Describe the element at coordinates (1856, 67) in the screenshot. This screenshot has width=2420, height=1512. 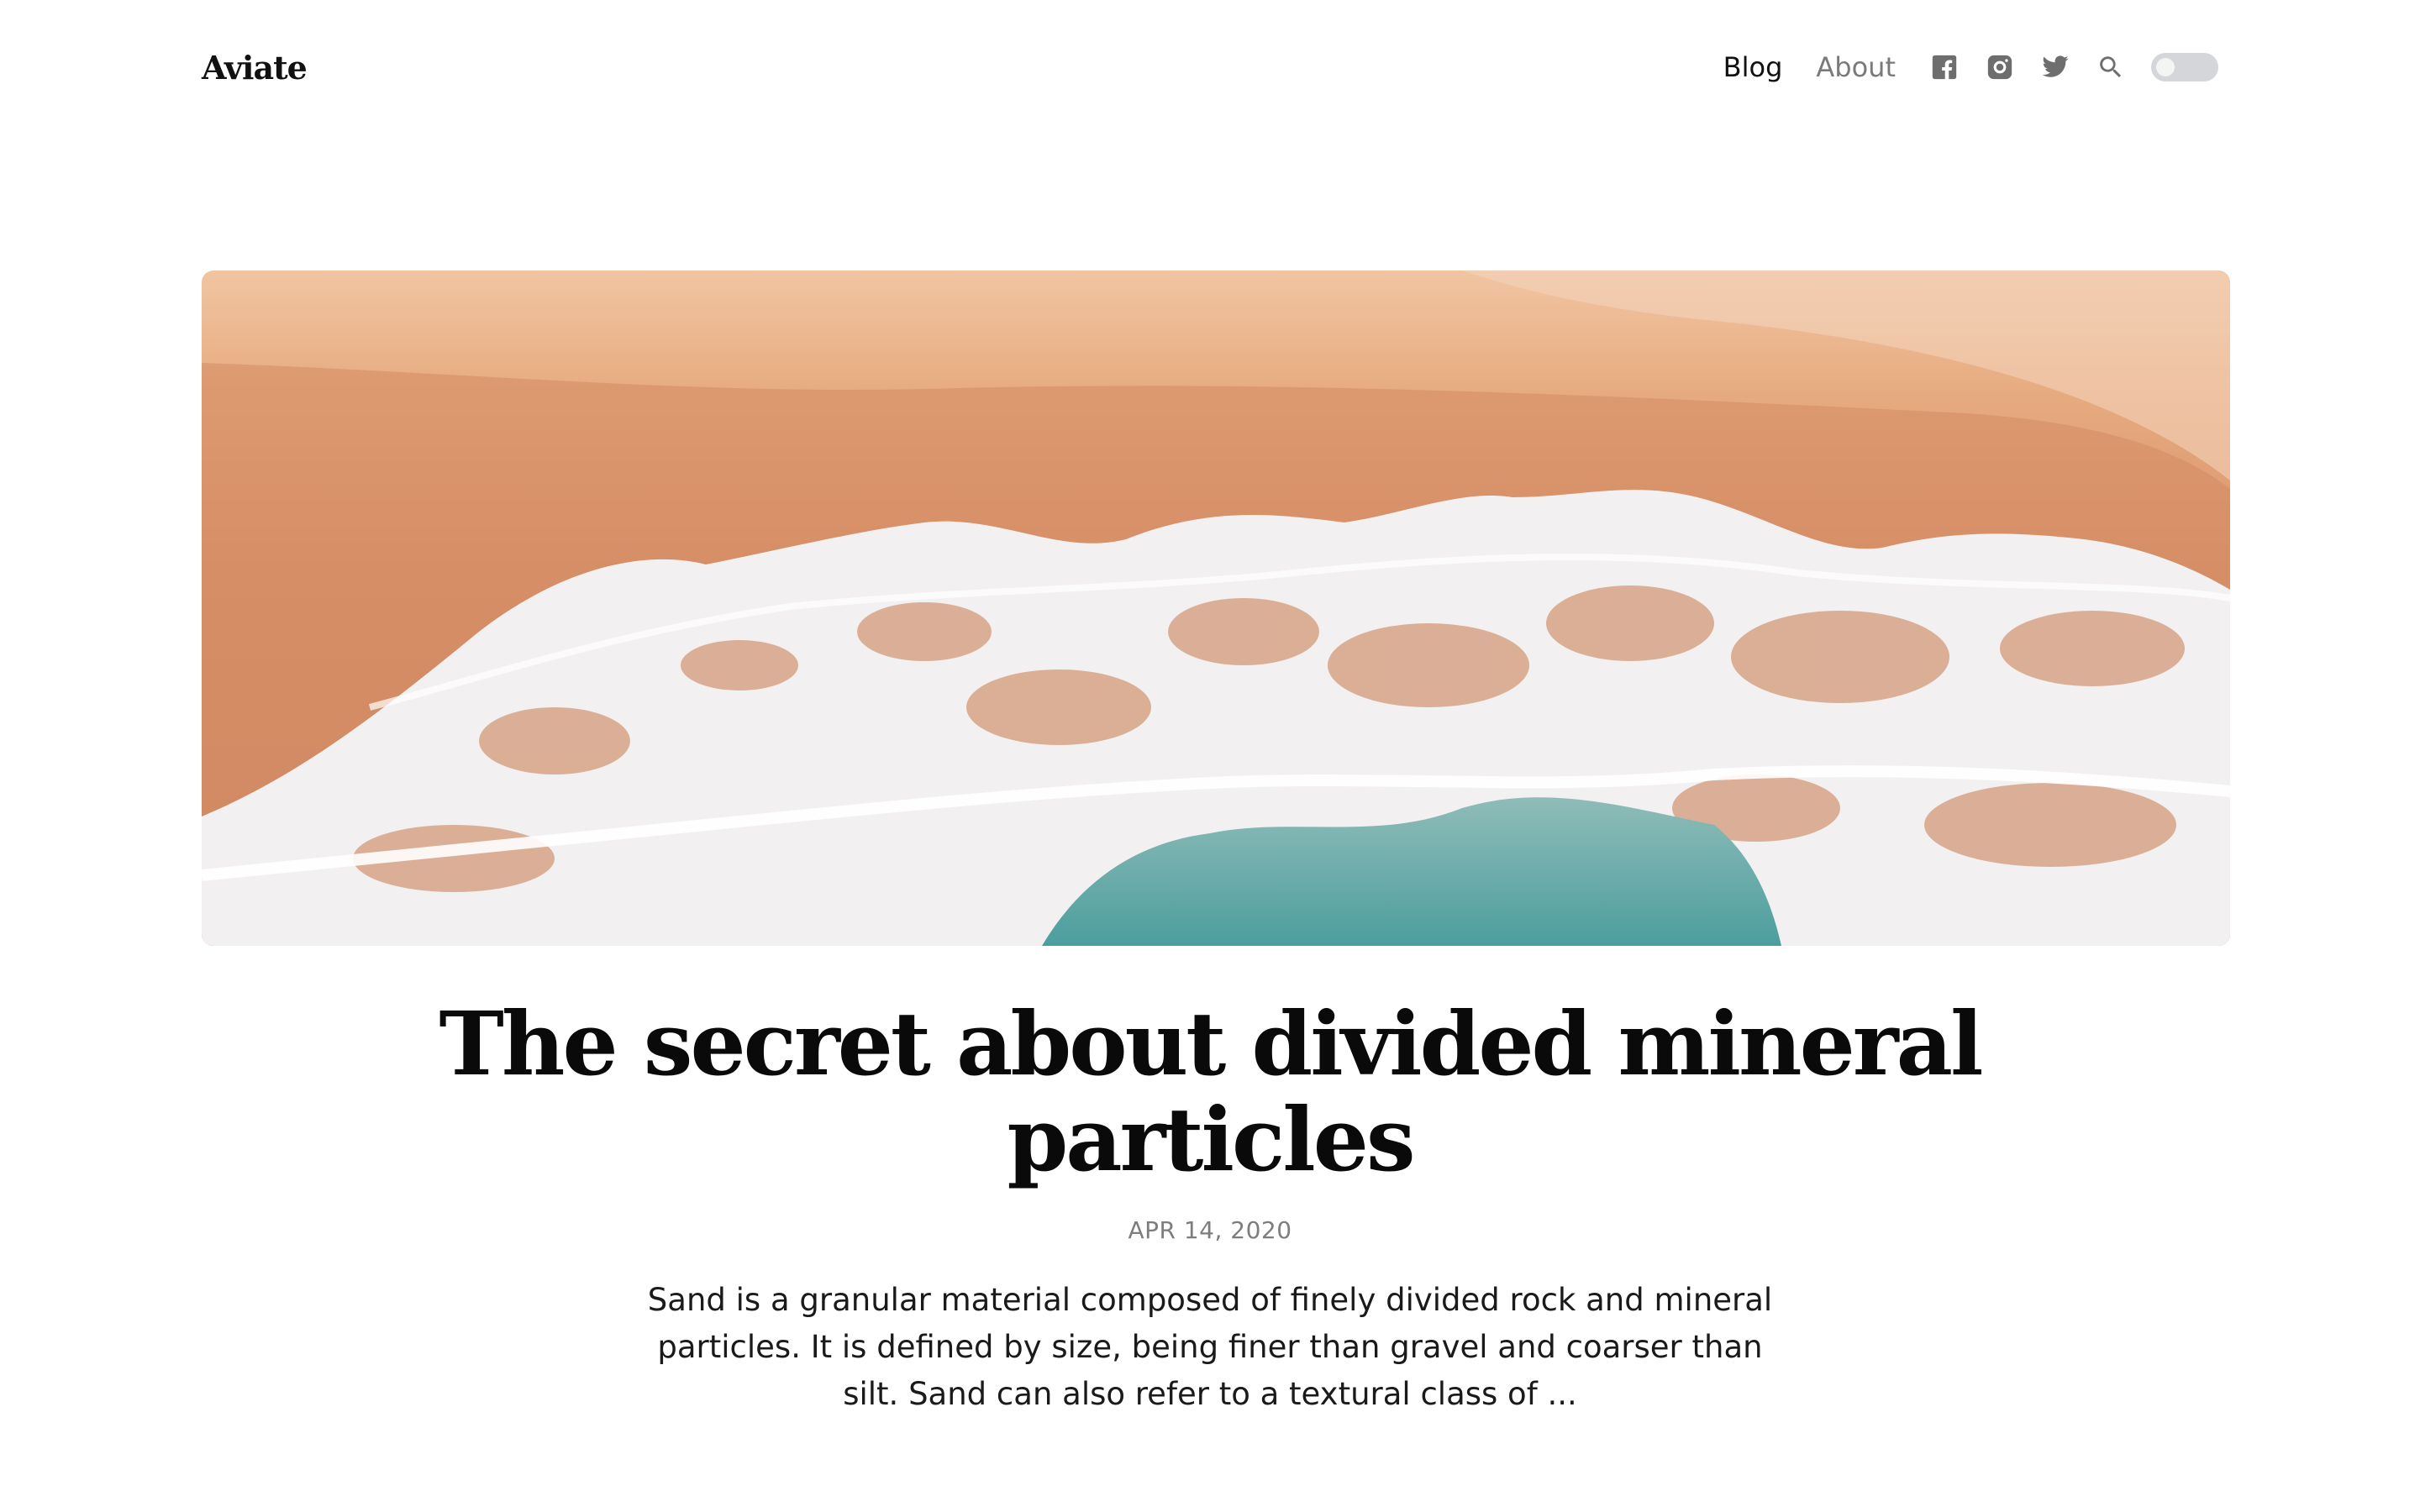
I see `nav-link-about: About` at that location.